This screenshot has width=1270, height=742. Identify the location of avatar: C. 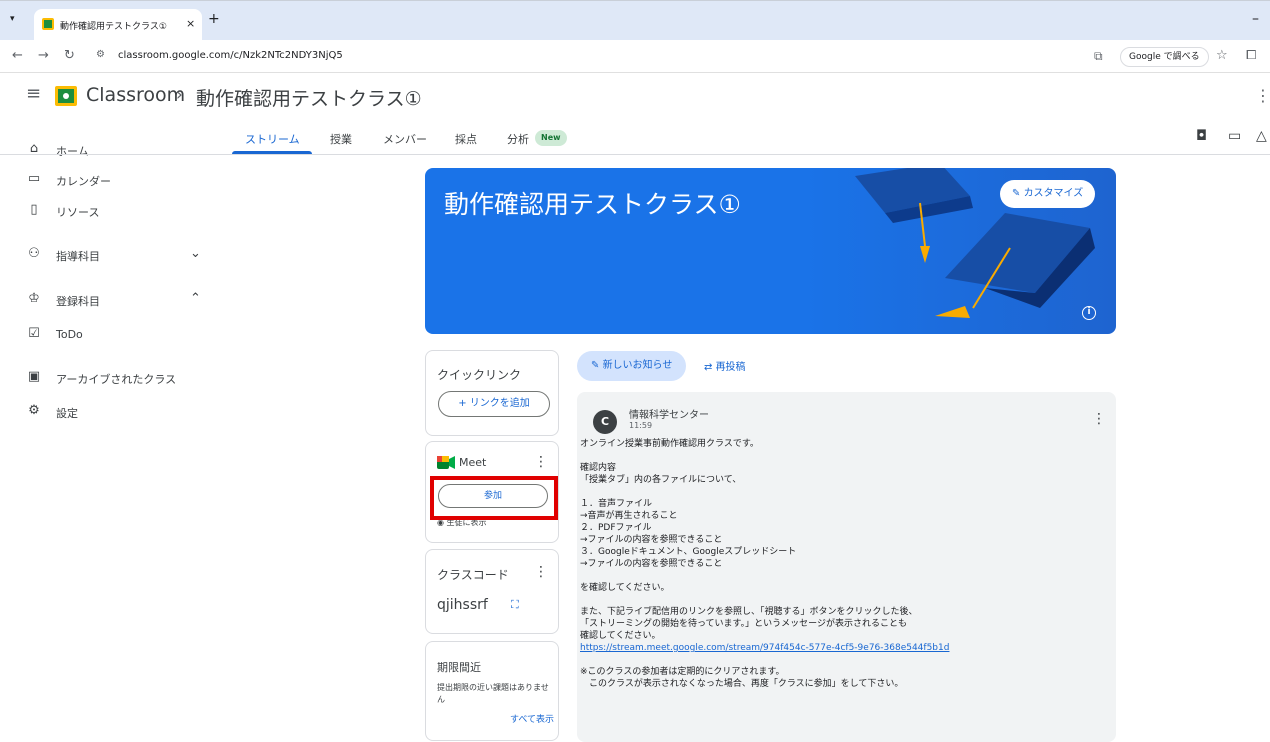
(605, 422).